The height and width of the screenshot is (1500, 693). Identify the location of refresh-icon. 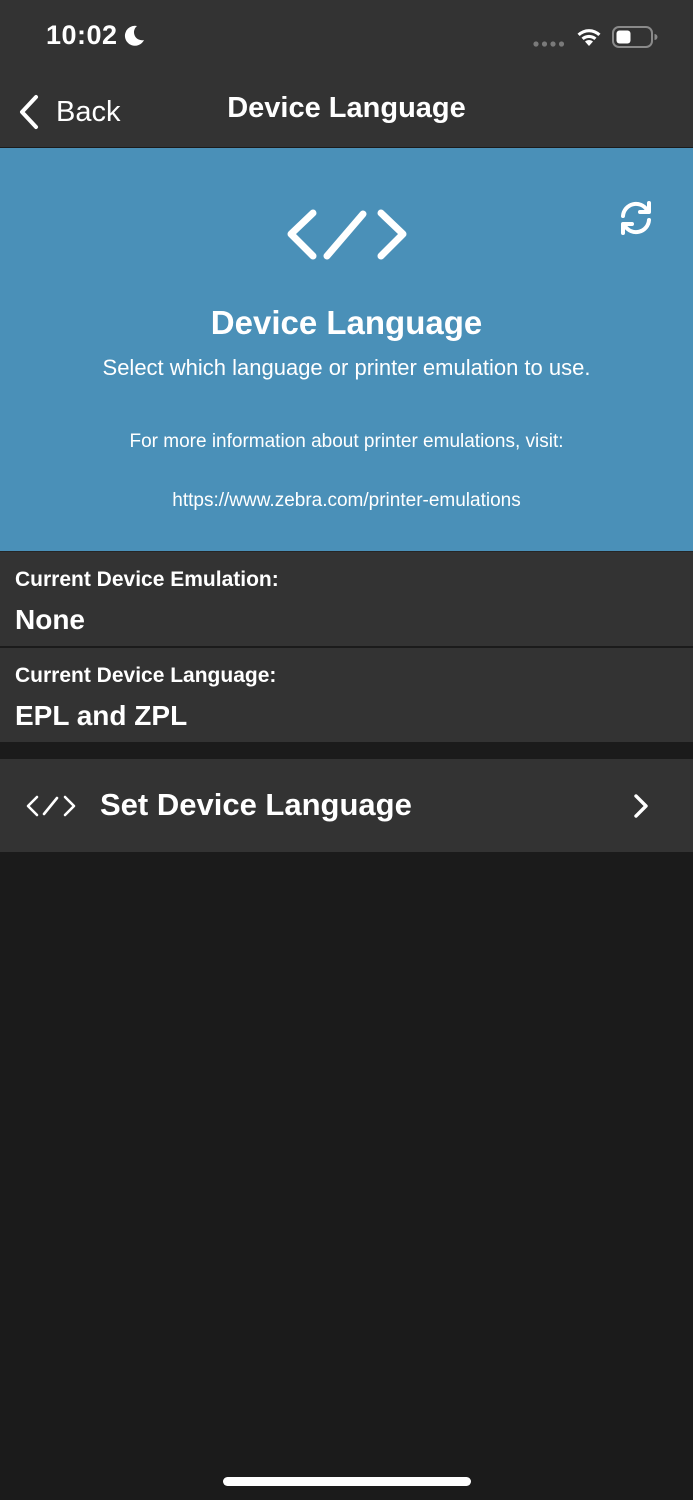
(636, 218).